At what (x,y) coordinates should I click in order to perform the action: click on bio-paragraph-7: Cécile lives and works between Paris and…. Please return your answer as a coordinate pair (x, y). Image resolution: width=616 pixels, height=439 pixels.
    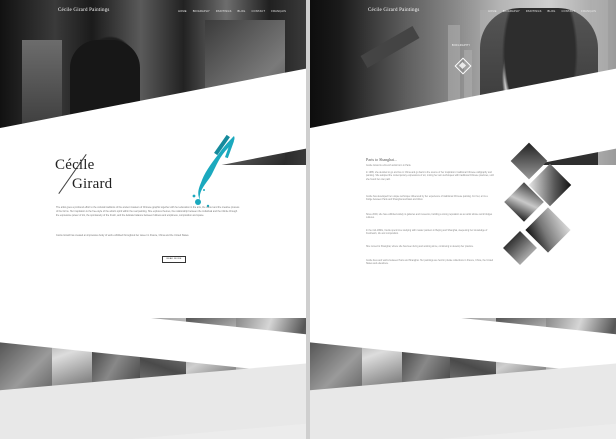
    Looking at the image, I should click on (430, 263).